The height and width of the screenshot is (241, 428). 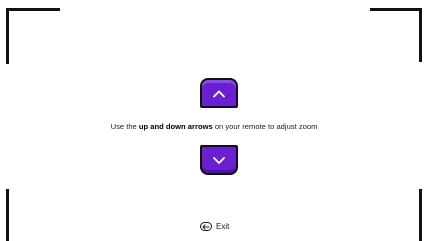 I want to click on corner-bracket-bottom-left, so click(x=7, y=215).